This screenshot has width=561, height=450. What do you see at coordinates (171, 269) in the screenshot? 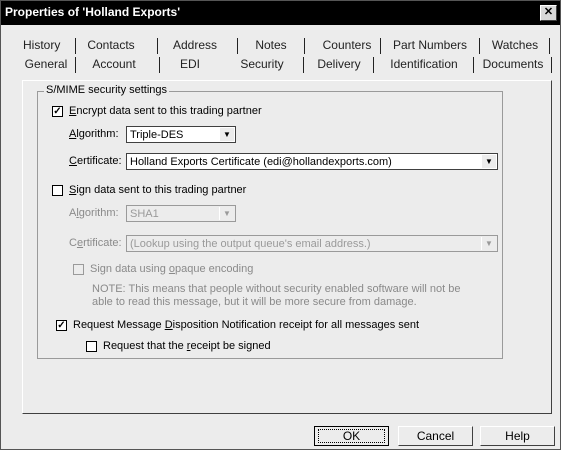
I see `opaque-encoding-label: Sign data using opaque encoding` at bounding box center [171, 269].